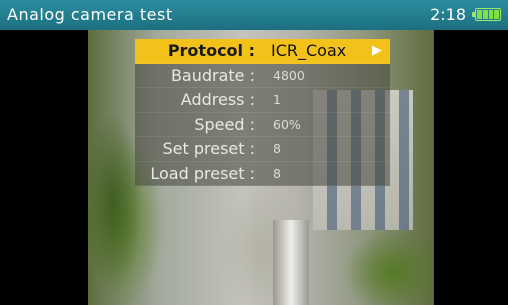 This screenshot has height=305, width=508. Describe the element at coordinates (262, 75) in the screenshot. I see `menu-row-baudrate: Baudrate : 4800` at that location.